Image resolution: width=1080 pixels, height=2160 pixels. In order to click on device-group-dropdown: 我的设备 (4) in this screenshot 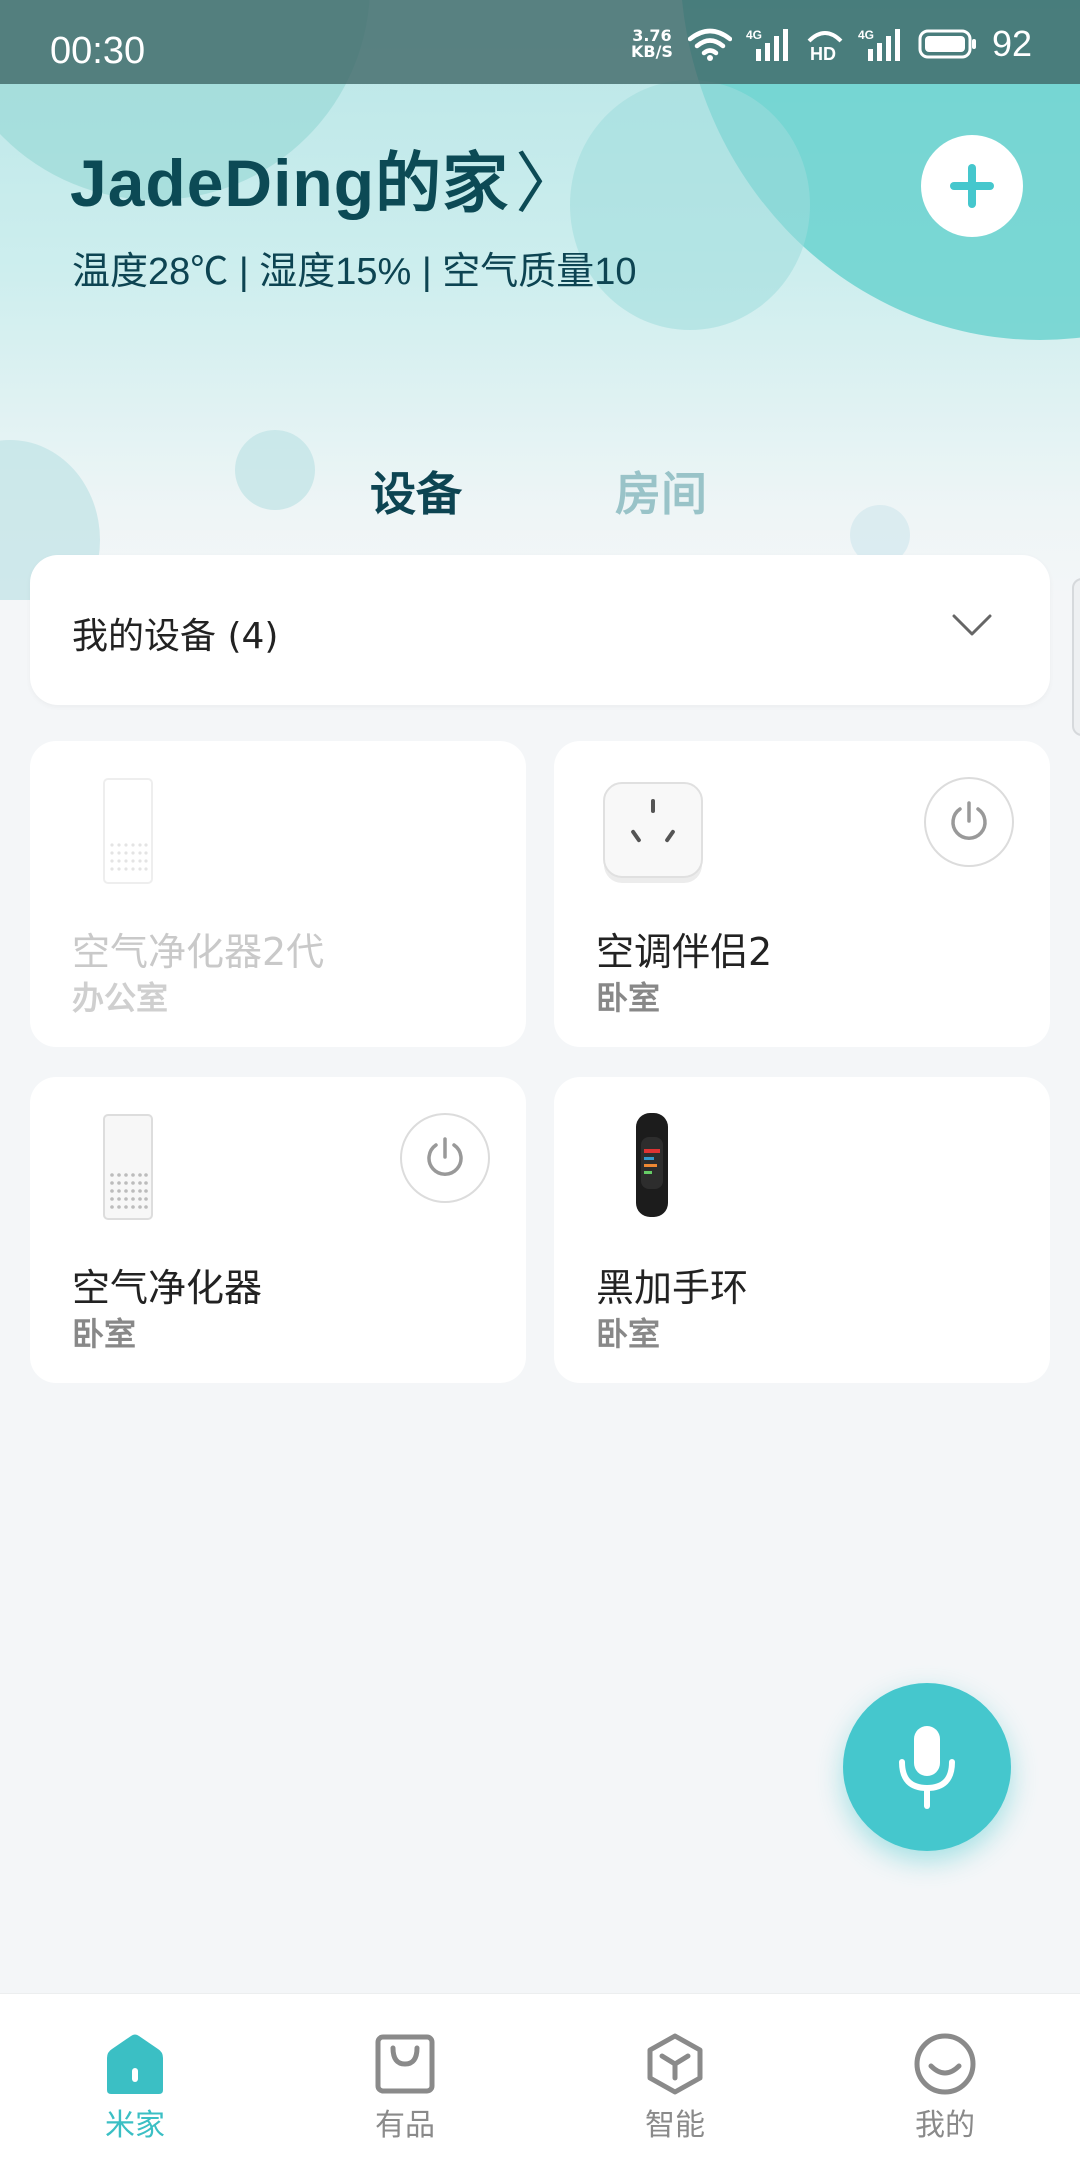, I will do `click(540, 630)`.